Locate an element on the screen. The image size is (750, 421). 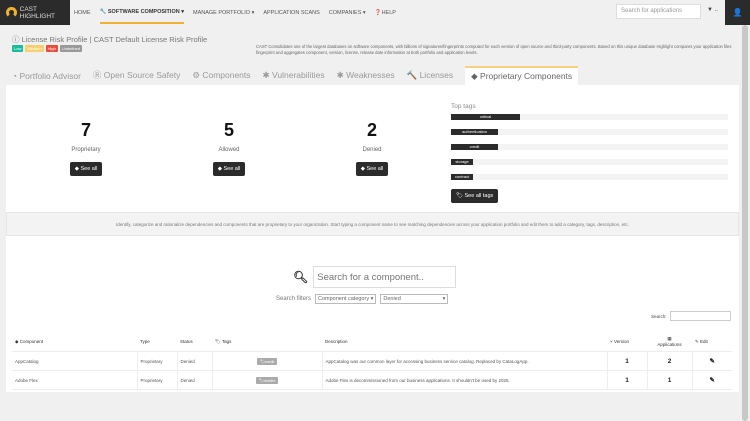
nav-software-composition: 🔧 SOFTWARE COMPOSITION ▾ is located at coordinates (141, 12).